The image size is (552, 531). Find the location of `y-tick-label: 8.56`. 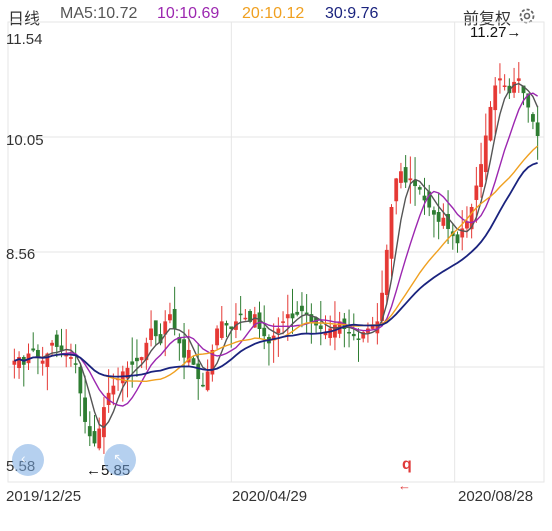

y-tick-label: 8.56 is located at coordinates (21, 254).